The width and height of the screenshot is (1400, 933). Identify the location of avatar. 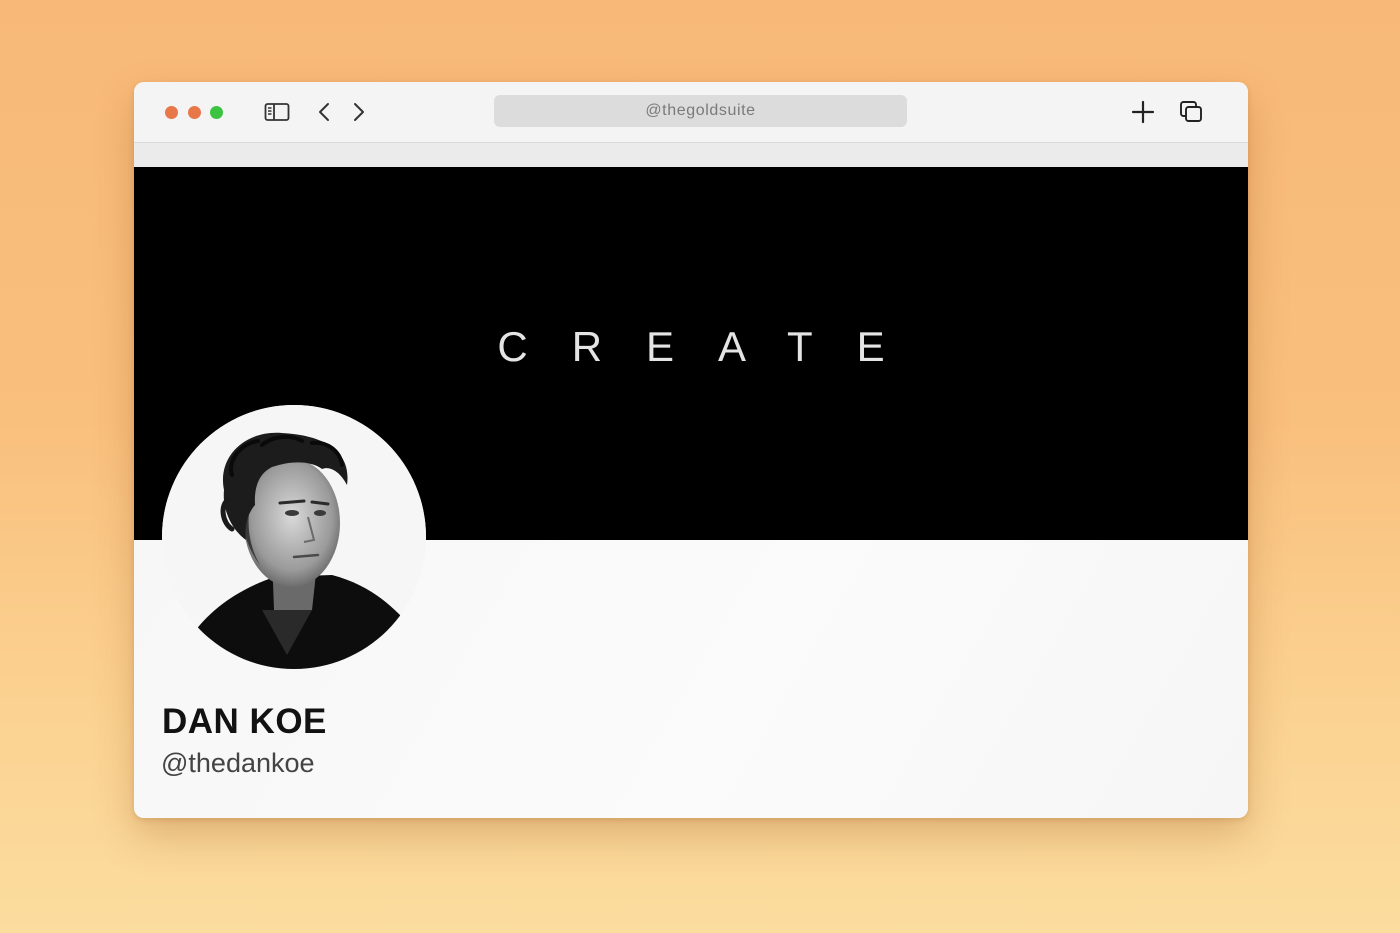
(294, 537).